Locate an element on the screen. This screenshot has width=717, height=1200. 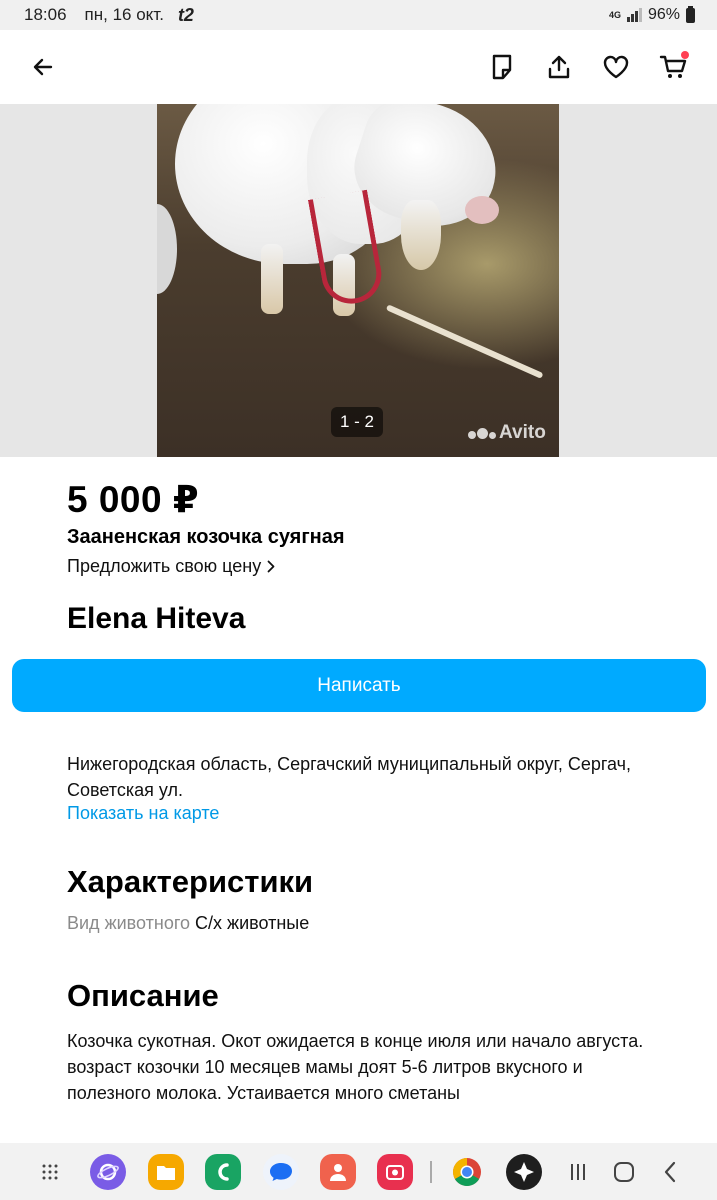
chrome-button is located at coordinates (467, 1172).